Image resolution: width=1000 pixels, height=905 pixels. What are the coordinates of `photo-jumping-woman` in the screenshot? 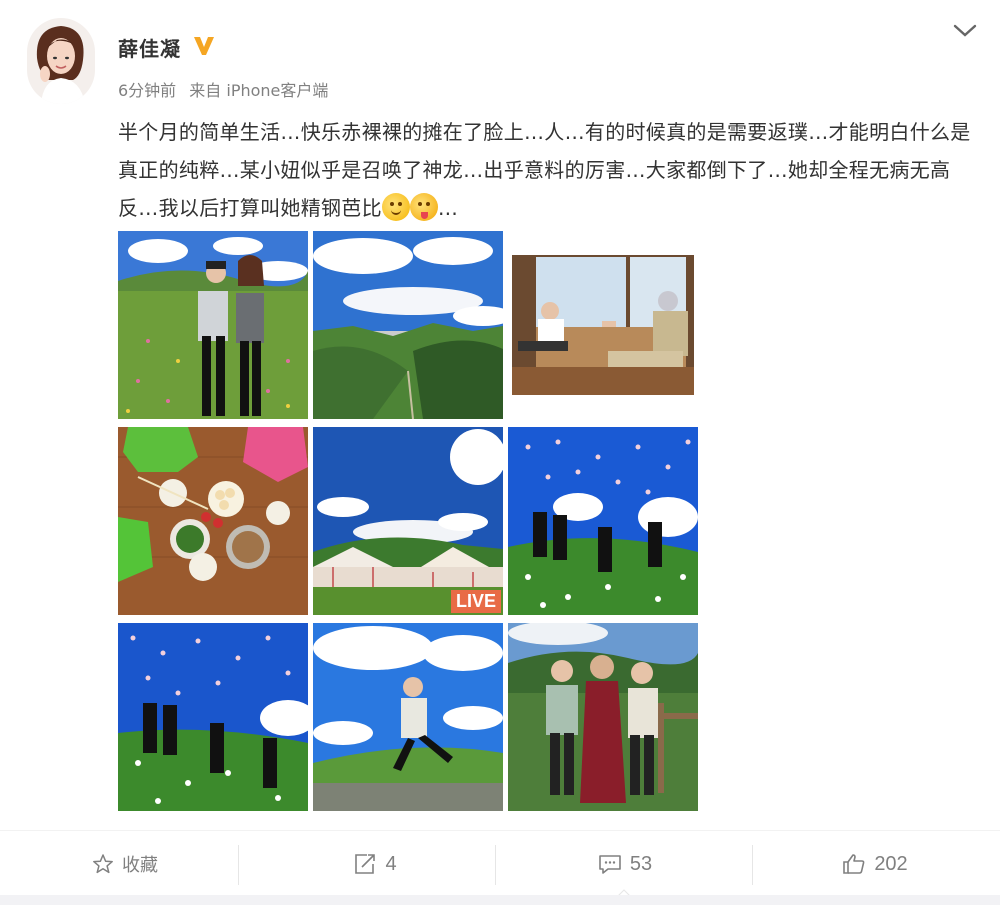 It's located at (408, 717).